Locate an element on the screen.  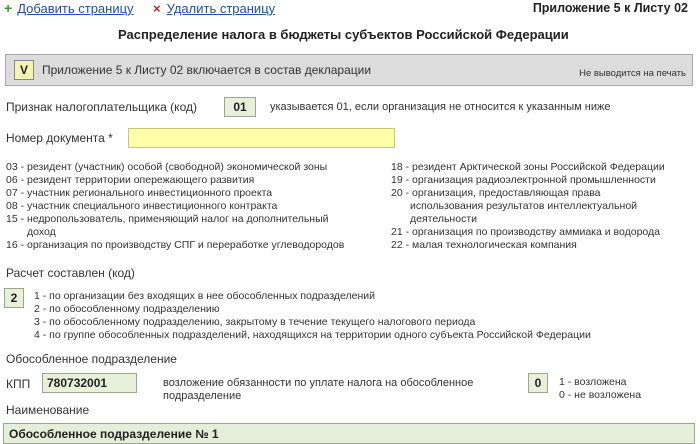
document-number-label: Номер документа * is located at coordinates (59, 138).